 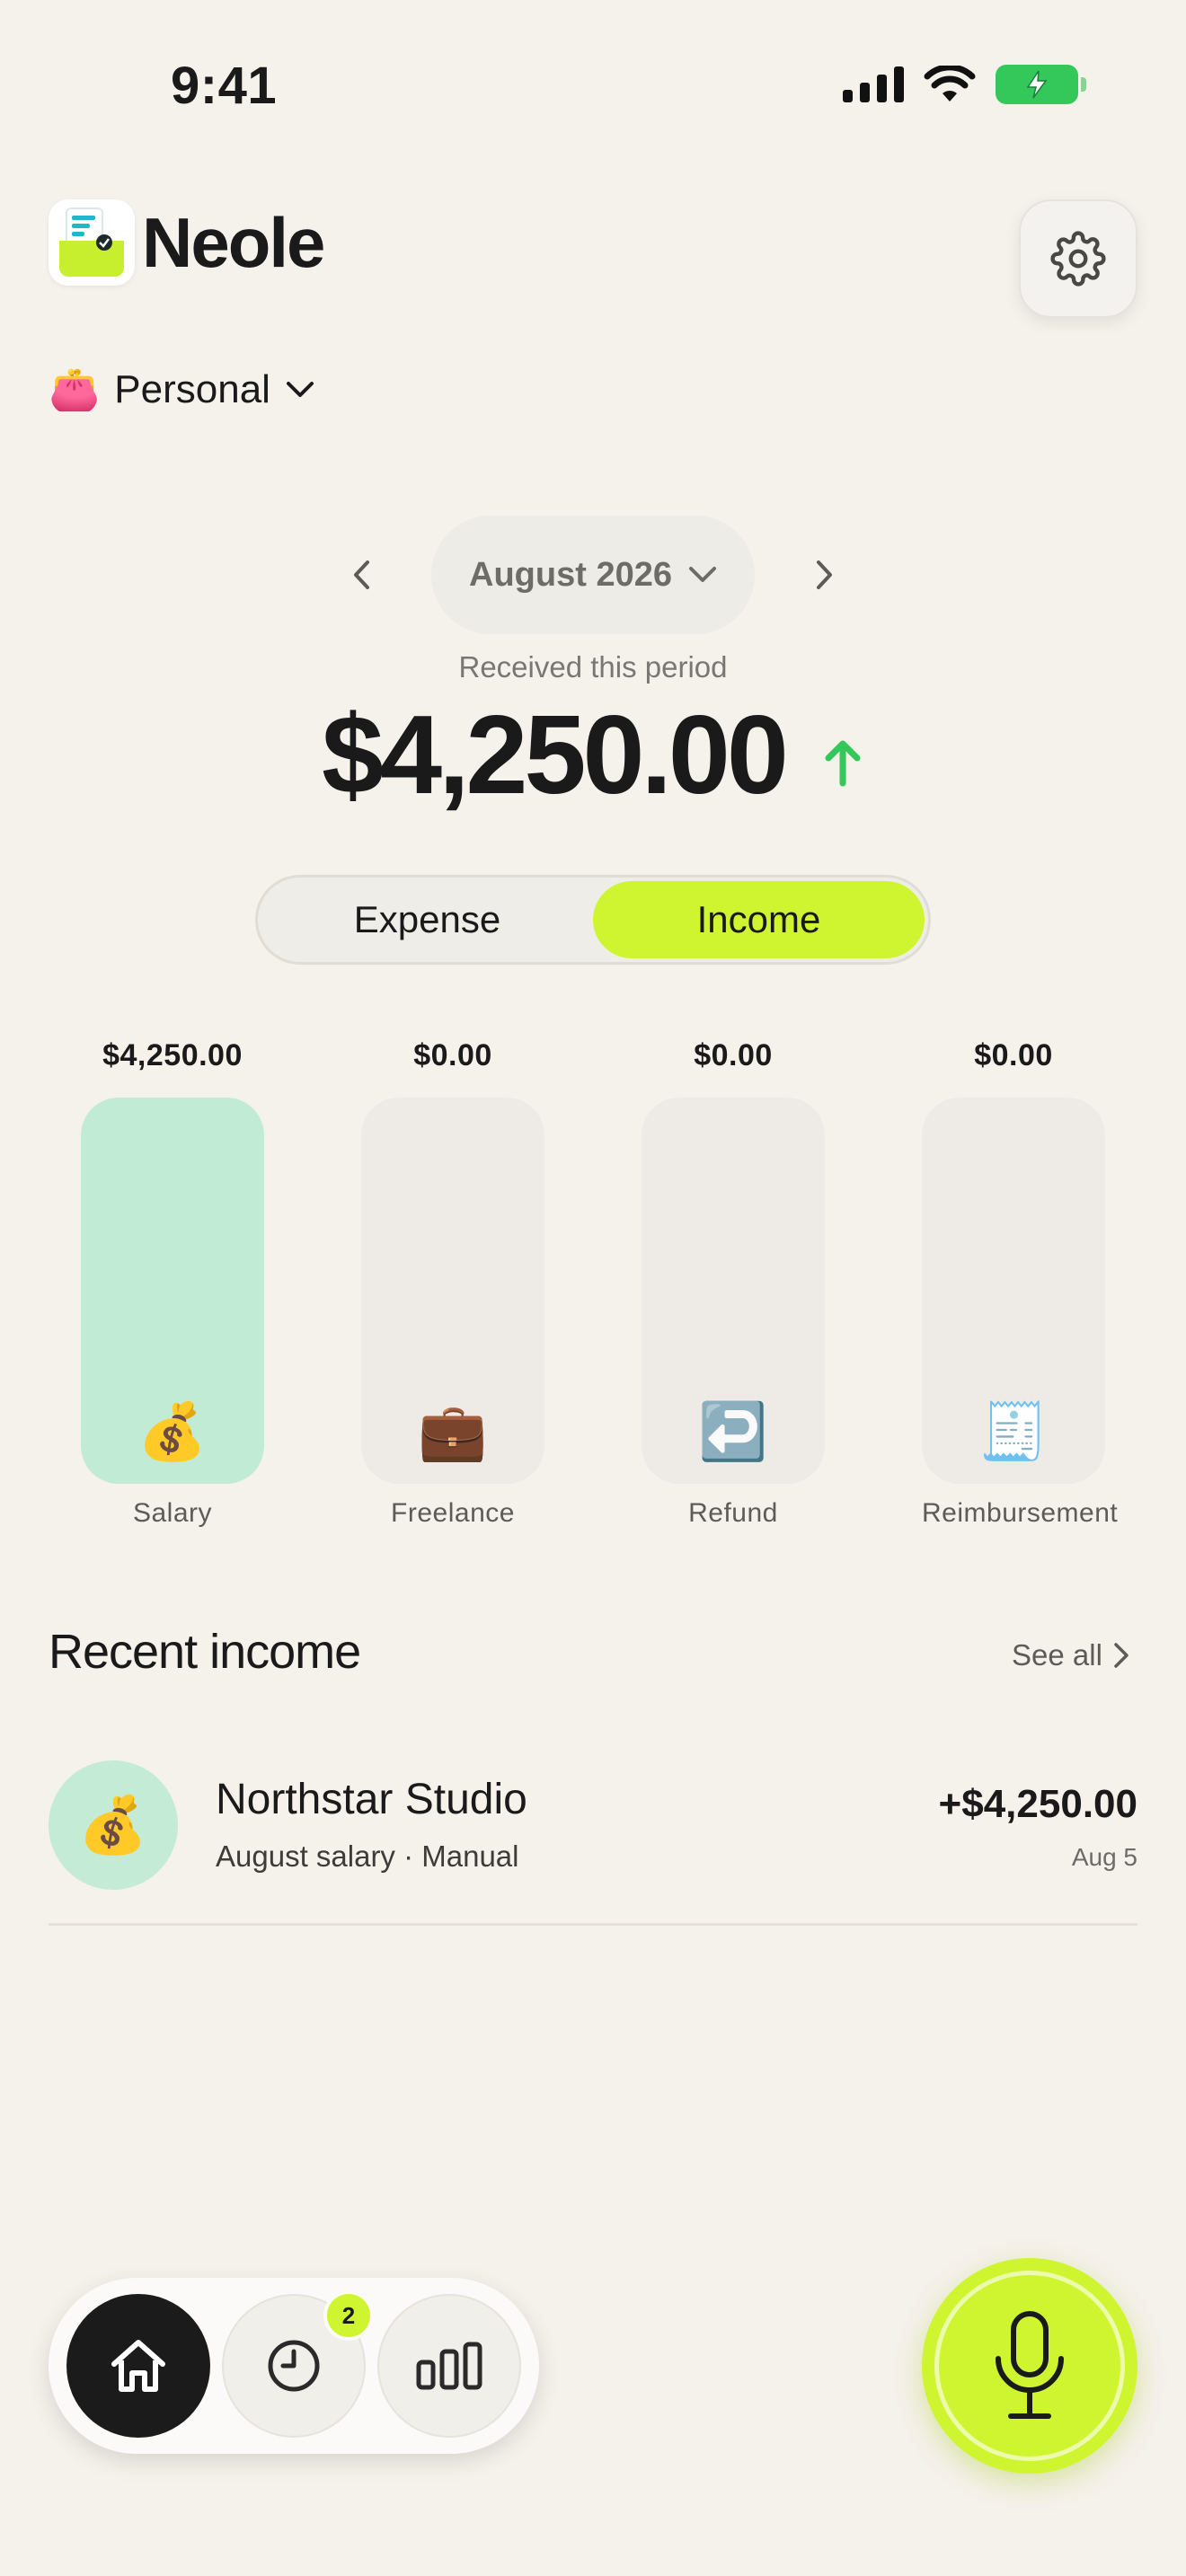 I want to click on history-badge: 2, so click(x=348, y=2315).